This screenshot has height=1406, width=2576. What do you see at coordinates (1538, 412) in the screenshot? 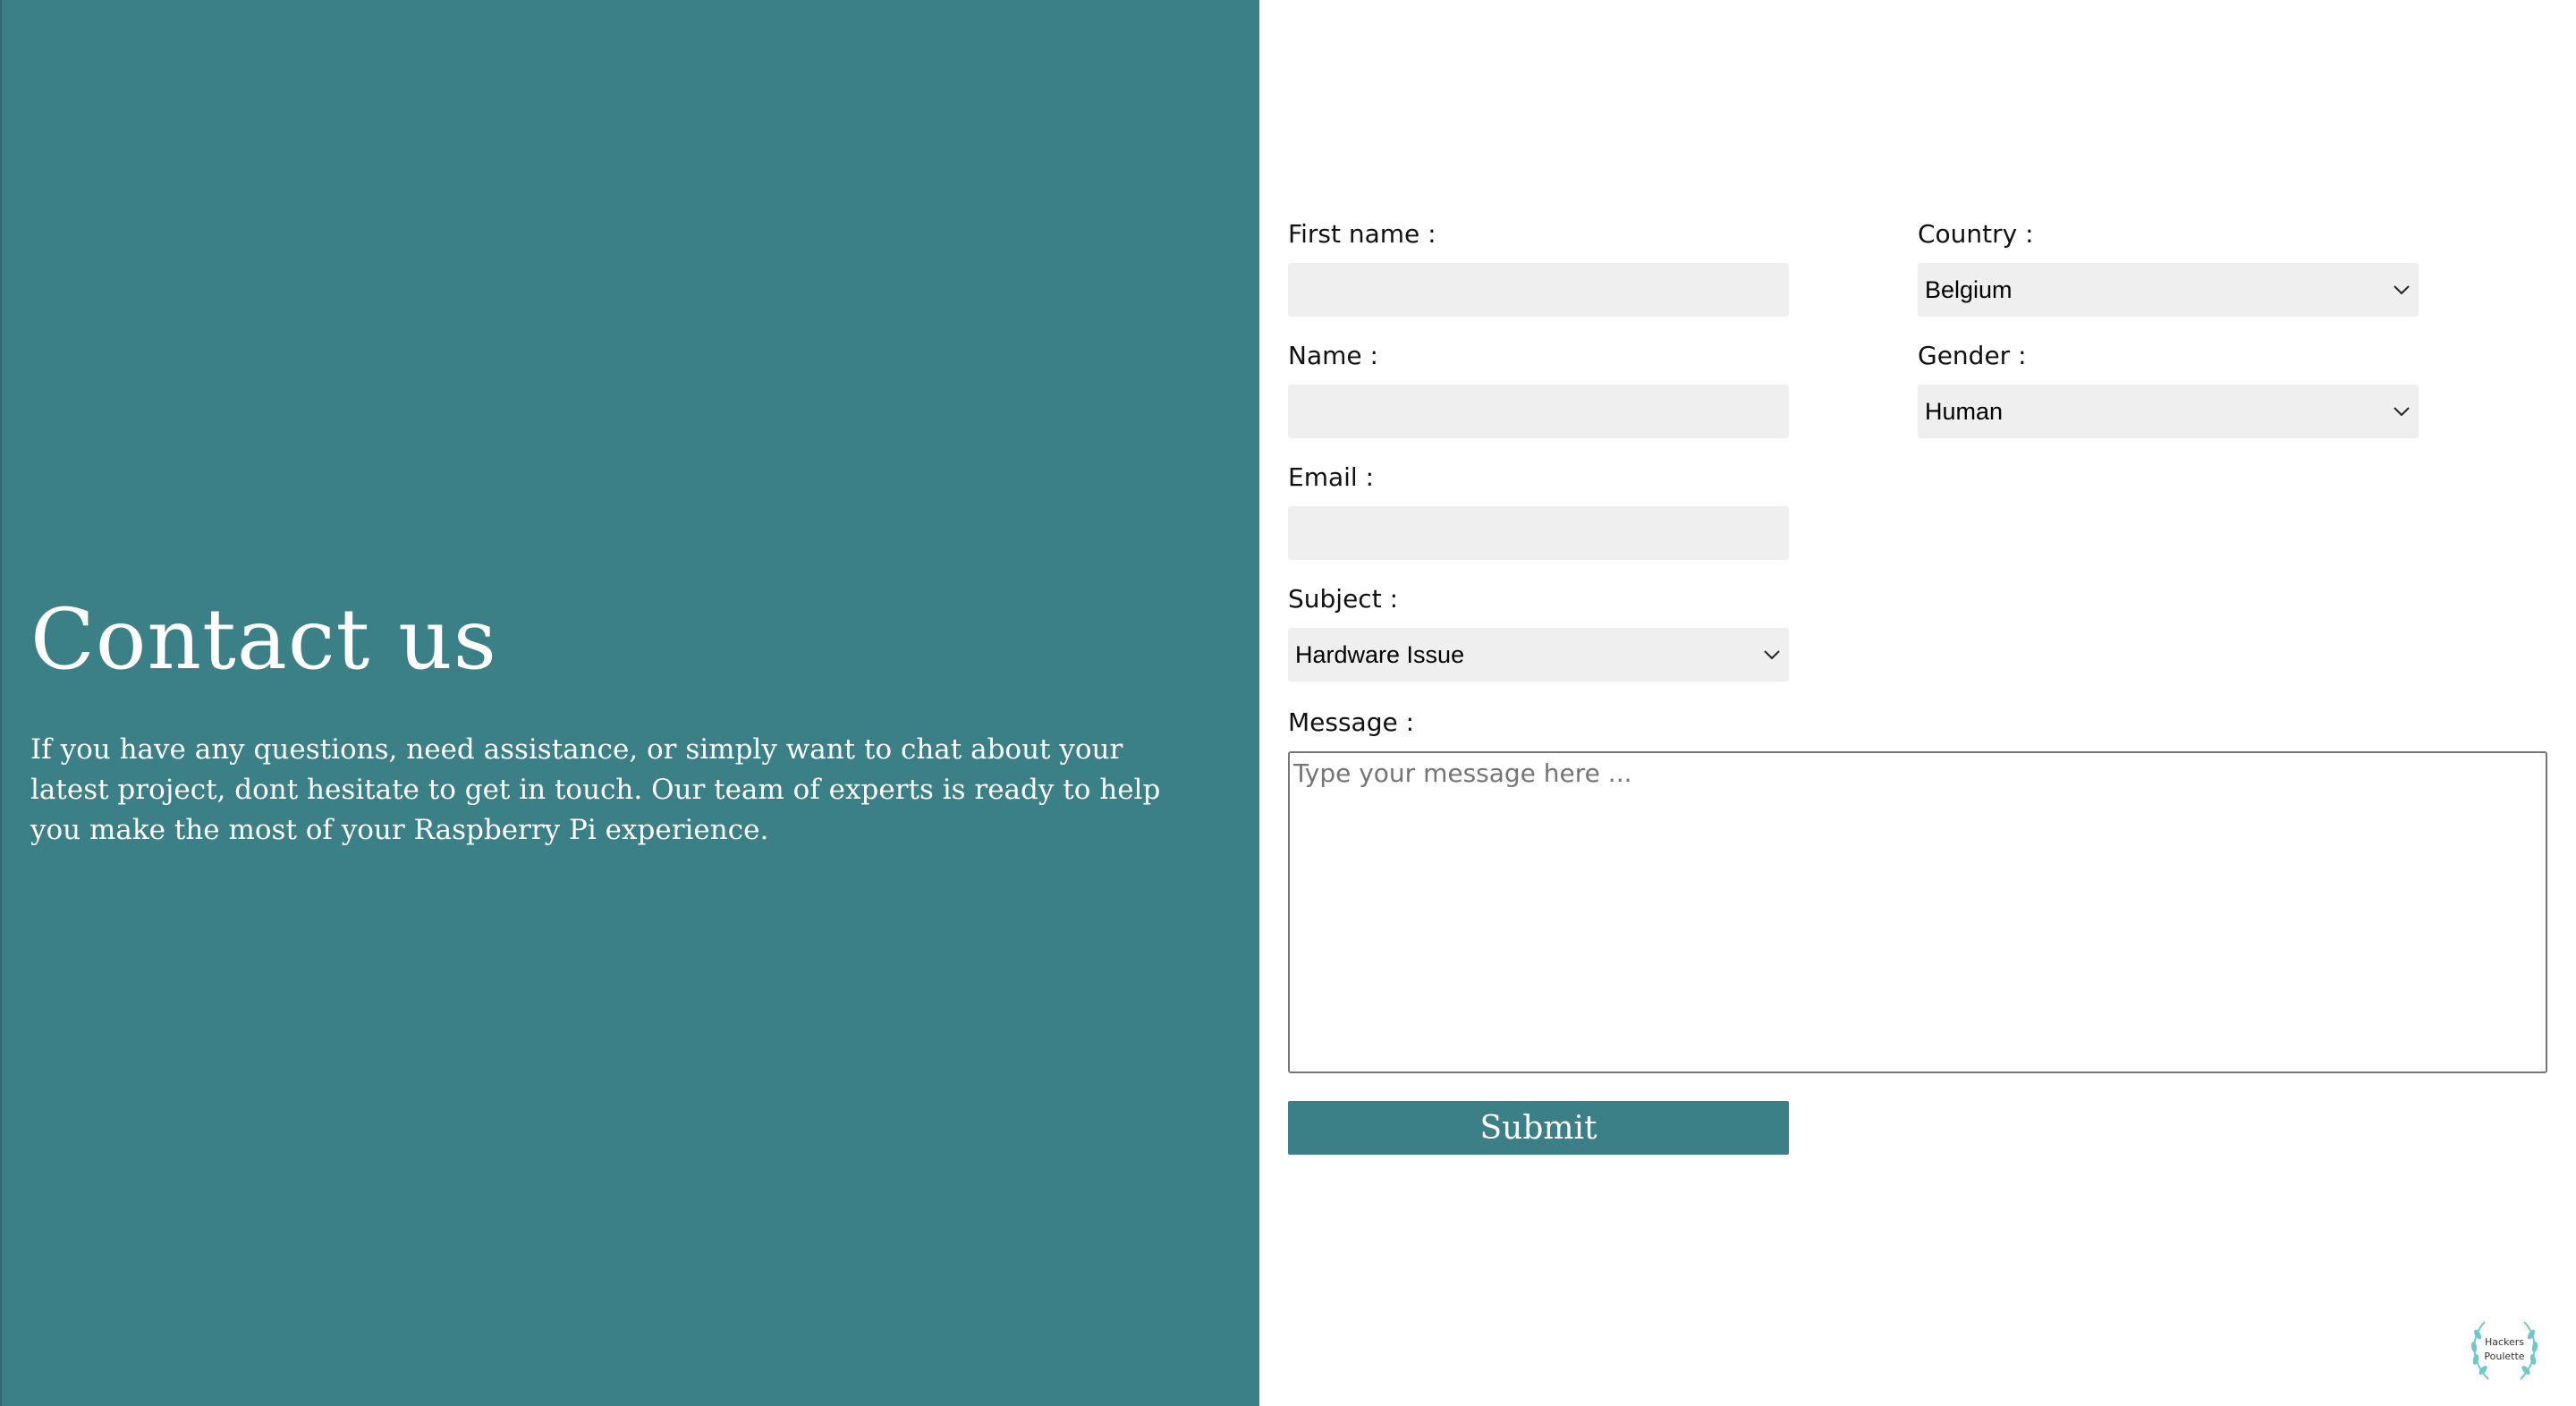
I see `name-input` at bounding box center [1538, 412].